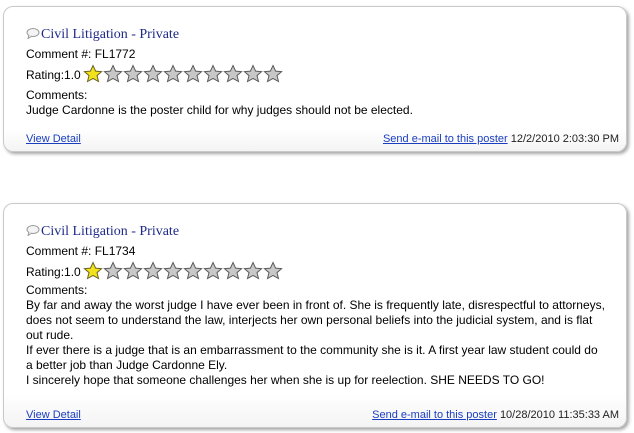 This screenshot has height=433, width=634. What do you see at coordinates (564, 139) in the screenshot?
I see `timestamp: 12/2/2010 2:03:30 PM` at bounding box center [564, 139].